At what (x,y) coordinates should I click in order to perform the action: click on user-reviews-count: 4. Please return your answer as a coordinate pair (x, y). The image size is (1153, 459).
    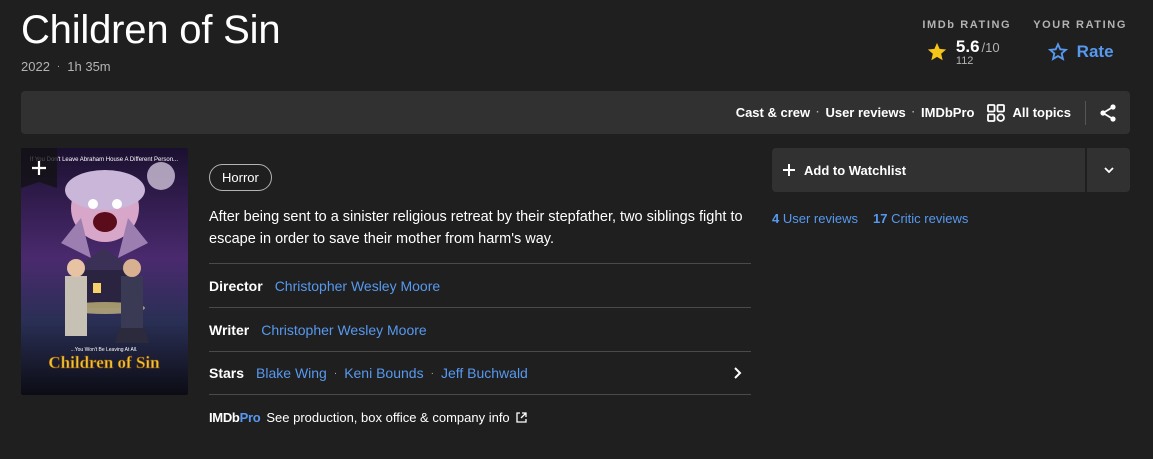
    Looking at the image, I should click on (776, 218).